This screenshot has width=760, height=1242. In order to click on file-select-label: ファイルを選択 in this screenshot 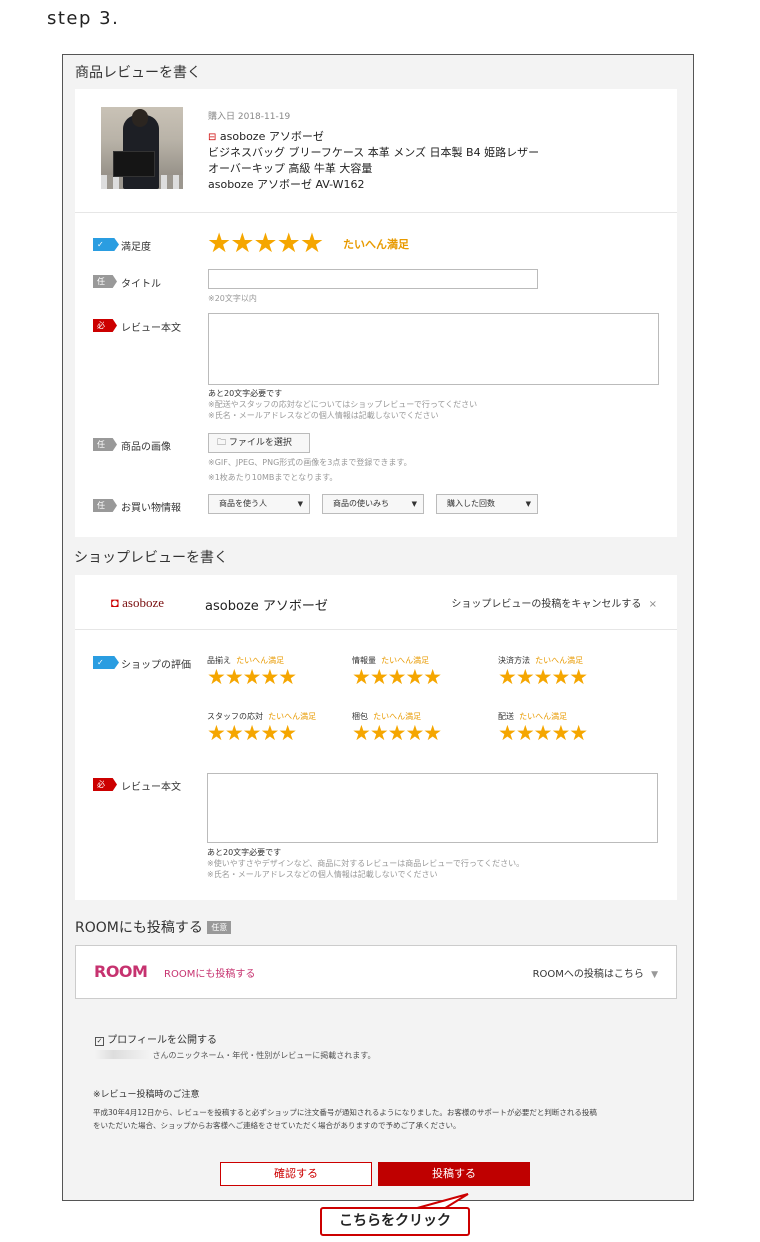, I will do `click(260, 443)`.